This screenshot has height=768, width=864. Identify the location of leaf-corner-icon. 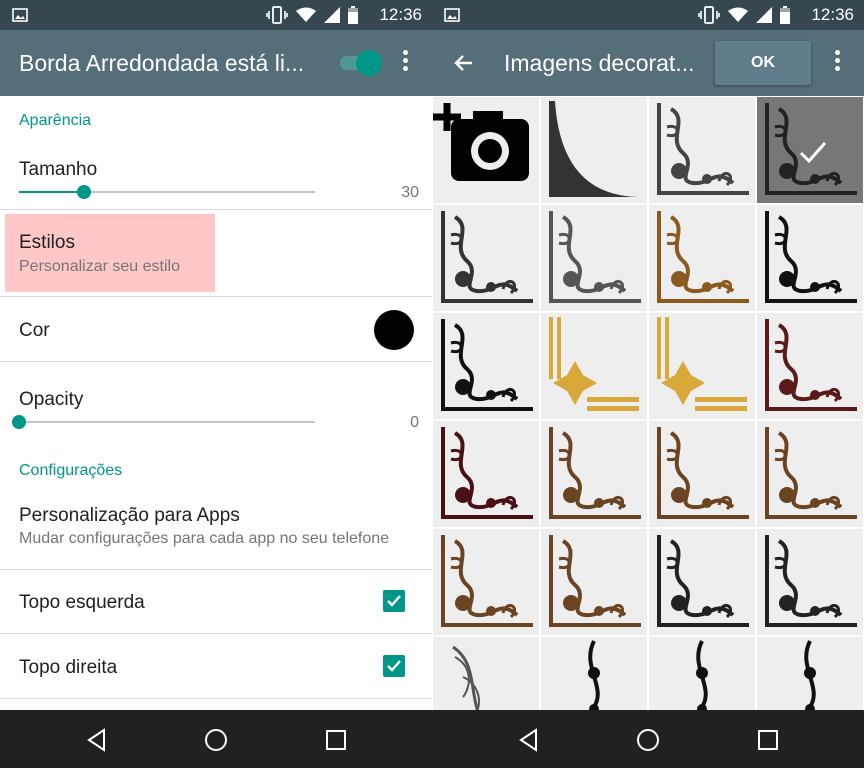
(811, 257).